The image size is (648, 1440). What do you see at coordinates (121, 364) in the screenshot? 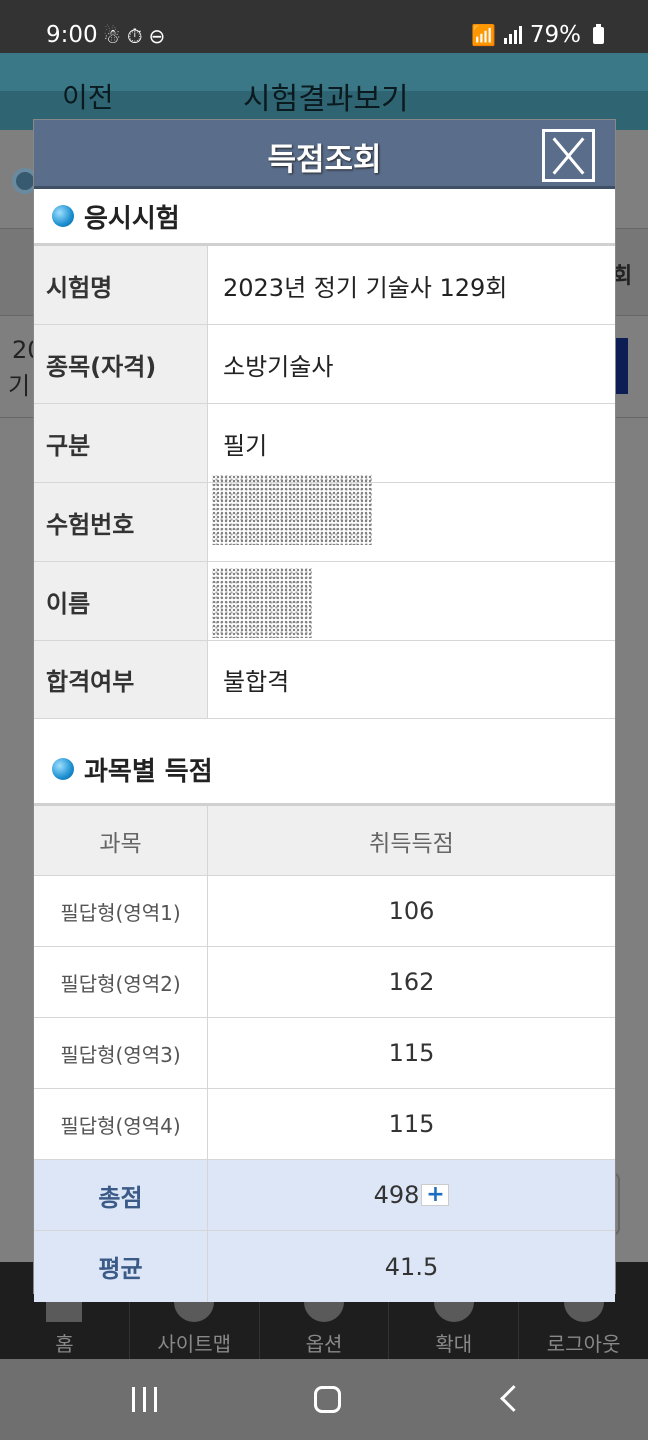
I see `category-label: 종목(자격)` at bounding box center [121, 364].